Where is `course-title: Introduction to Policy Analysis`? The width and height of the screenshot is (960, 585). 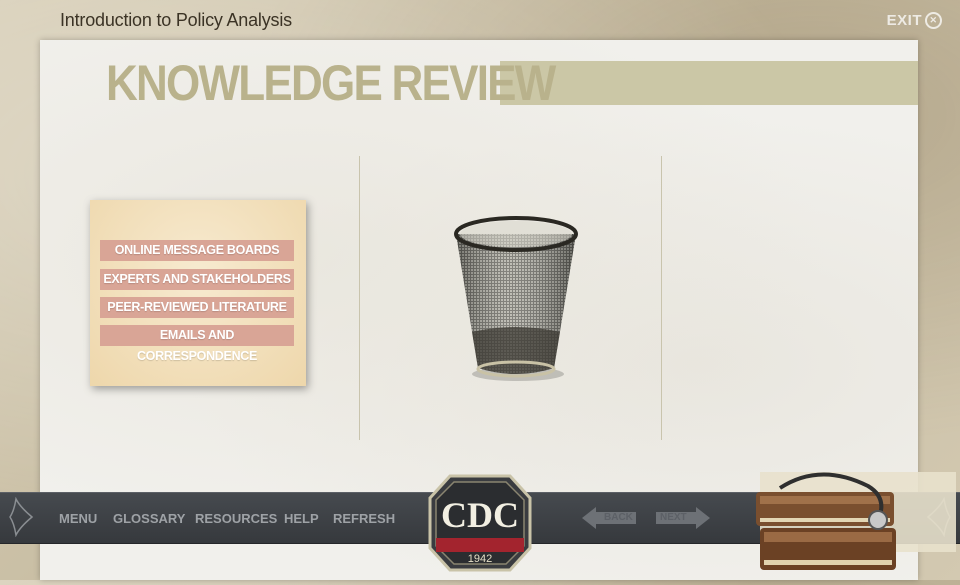
course-title: Introduction to Policy Analysis is located at coordinates (176, 20).